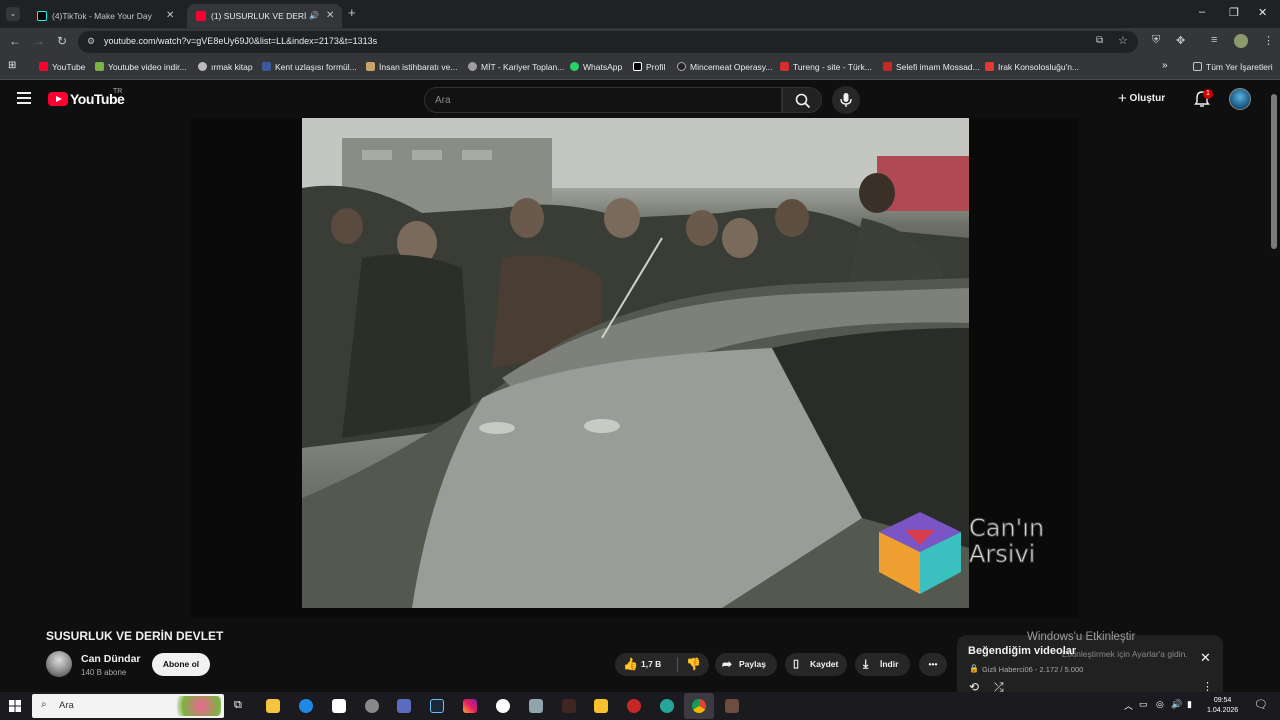 This screenshot has width=1280, height=720. I want to click on taskbar-search-input: ⌕ Ara, so click(128, 706).